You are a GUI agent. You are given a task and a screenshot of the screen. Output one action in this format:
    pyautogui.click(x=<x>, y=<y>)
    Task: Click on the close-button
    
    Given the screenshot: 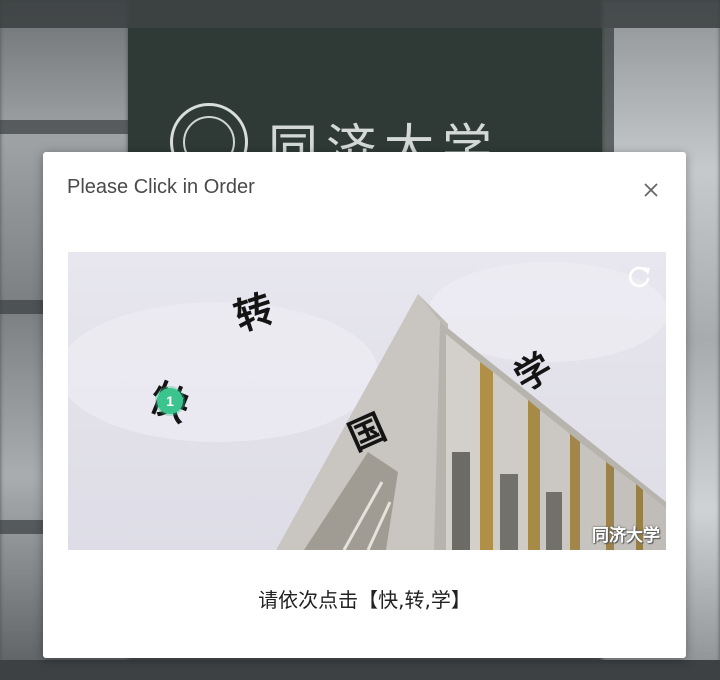 What is the action you would take?
    pyautogui.click(x=651, y=190)
    